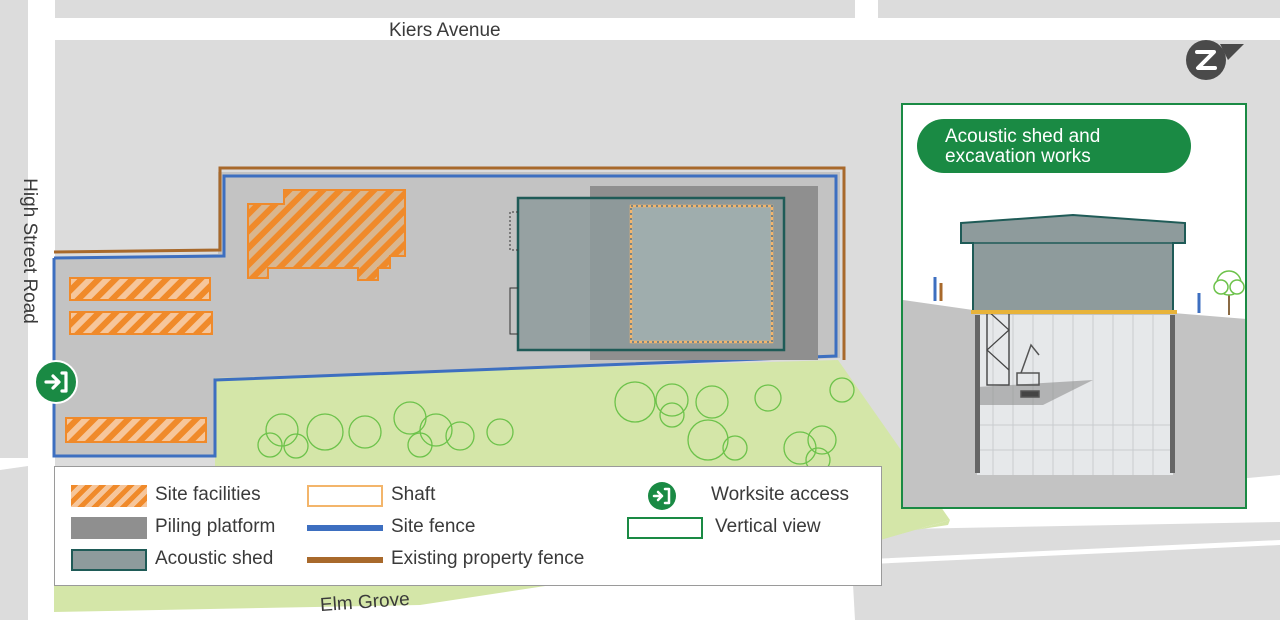 The width and height of the screenshot is (1280, 625). I want to click on legend-swatch-property-fence, so click(345, 560).